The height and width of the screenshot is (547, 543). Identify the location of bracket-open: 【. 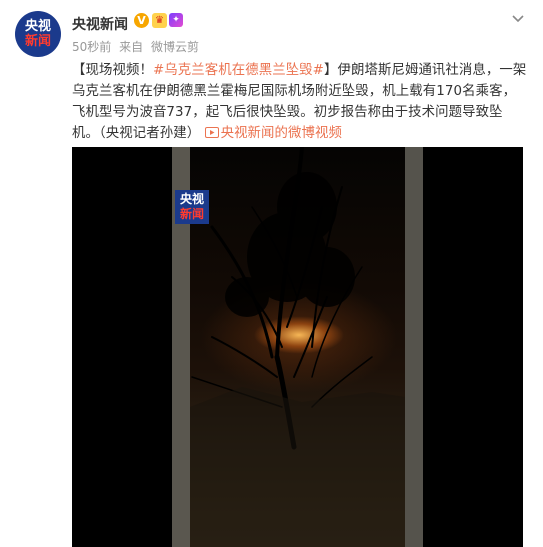
(79, 70).